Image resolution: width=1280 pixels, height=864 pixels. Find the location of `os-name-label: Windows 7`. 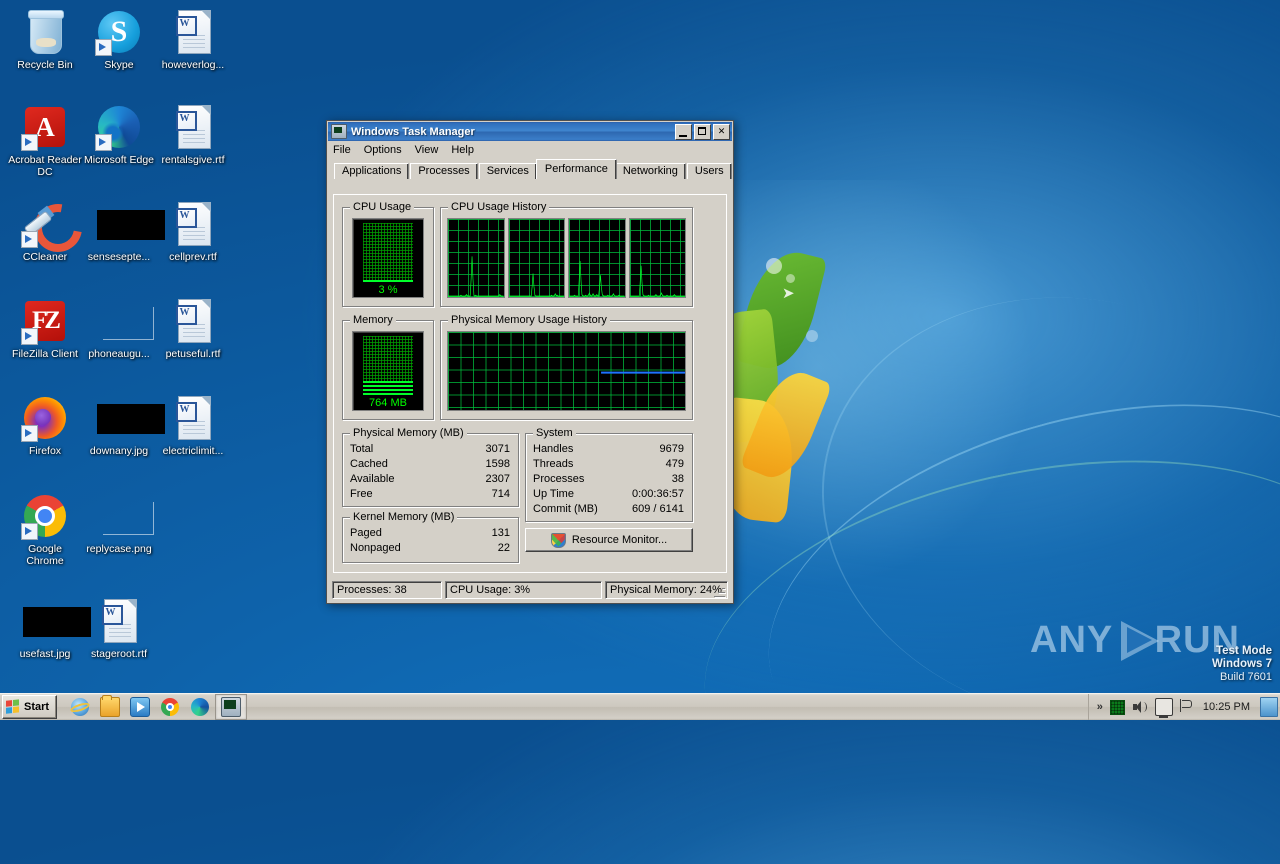

os-name-label: Windows 7 is located at coordinates (1242, 664).